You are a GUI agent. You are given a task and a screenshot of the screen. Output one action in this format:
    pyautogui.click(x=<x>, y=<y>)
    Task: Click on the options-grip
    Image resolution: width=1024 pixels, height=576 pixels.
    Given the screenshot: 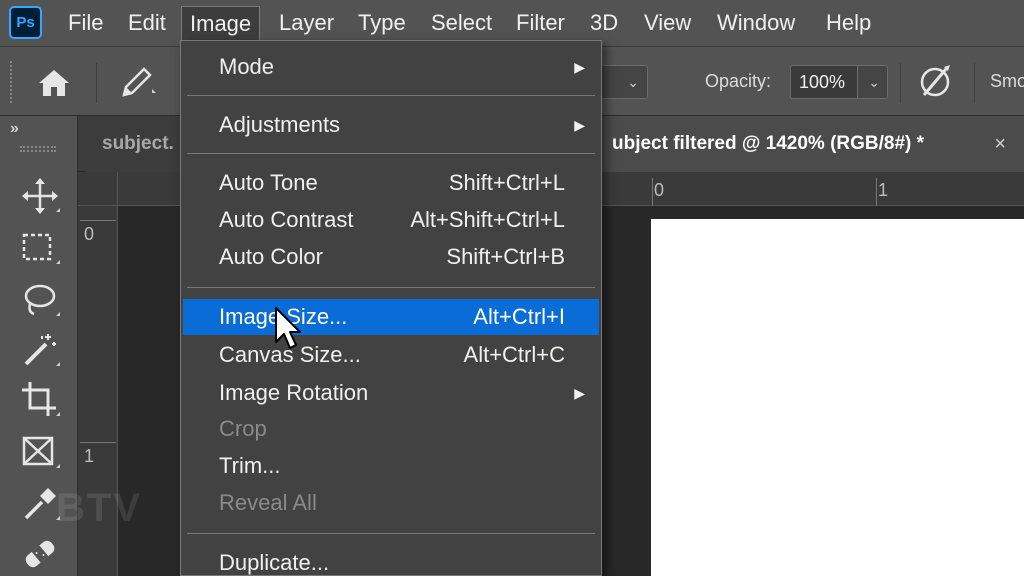 What is the action you would take?
    pyautogui.click(x=11, y=82)
    